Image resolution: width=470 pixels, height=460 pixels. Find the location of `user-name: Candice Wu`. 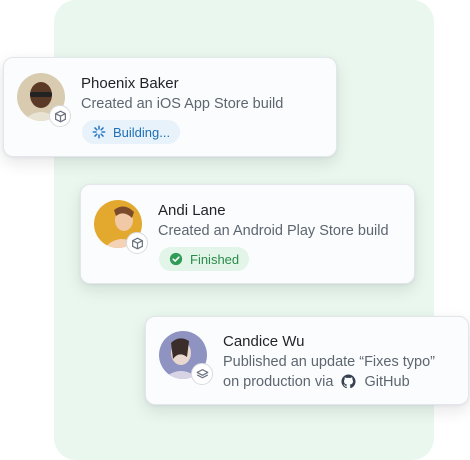

user-name: Candice Wu is located at coordinates (264, 341).